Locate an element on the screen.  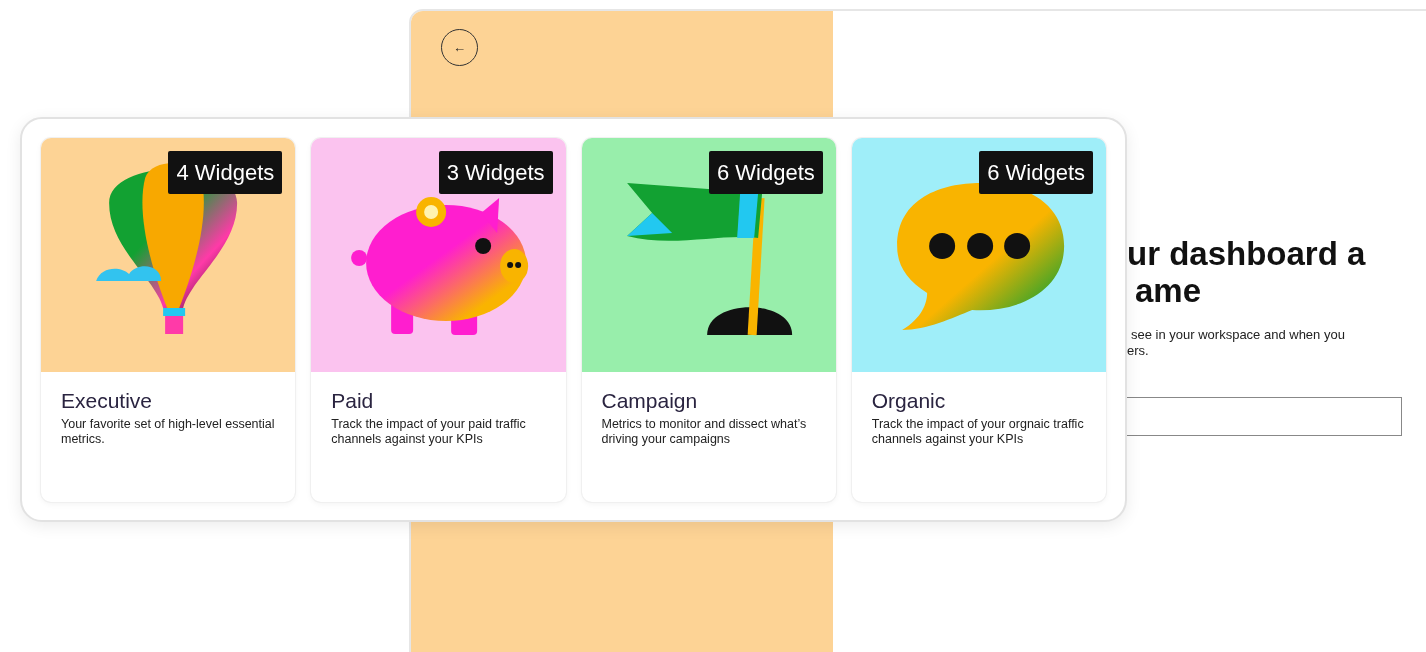
template-description: Your favorite set of high-level essential metrics. is located at coordinates (168, 432).